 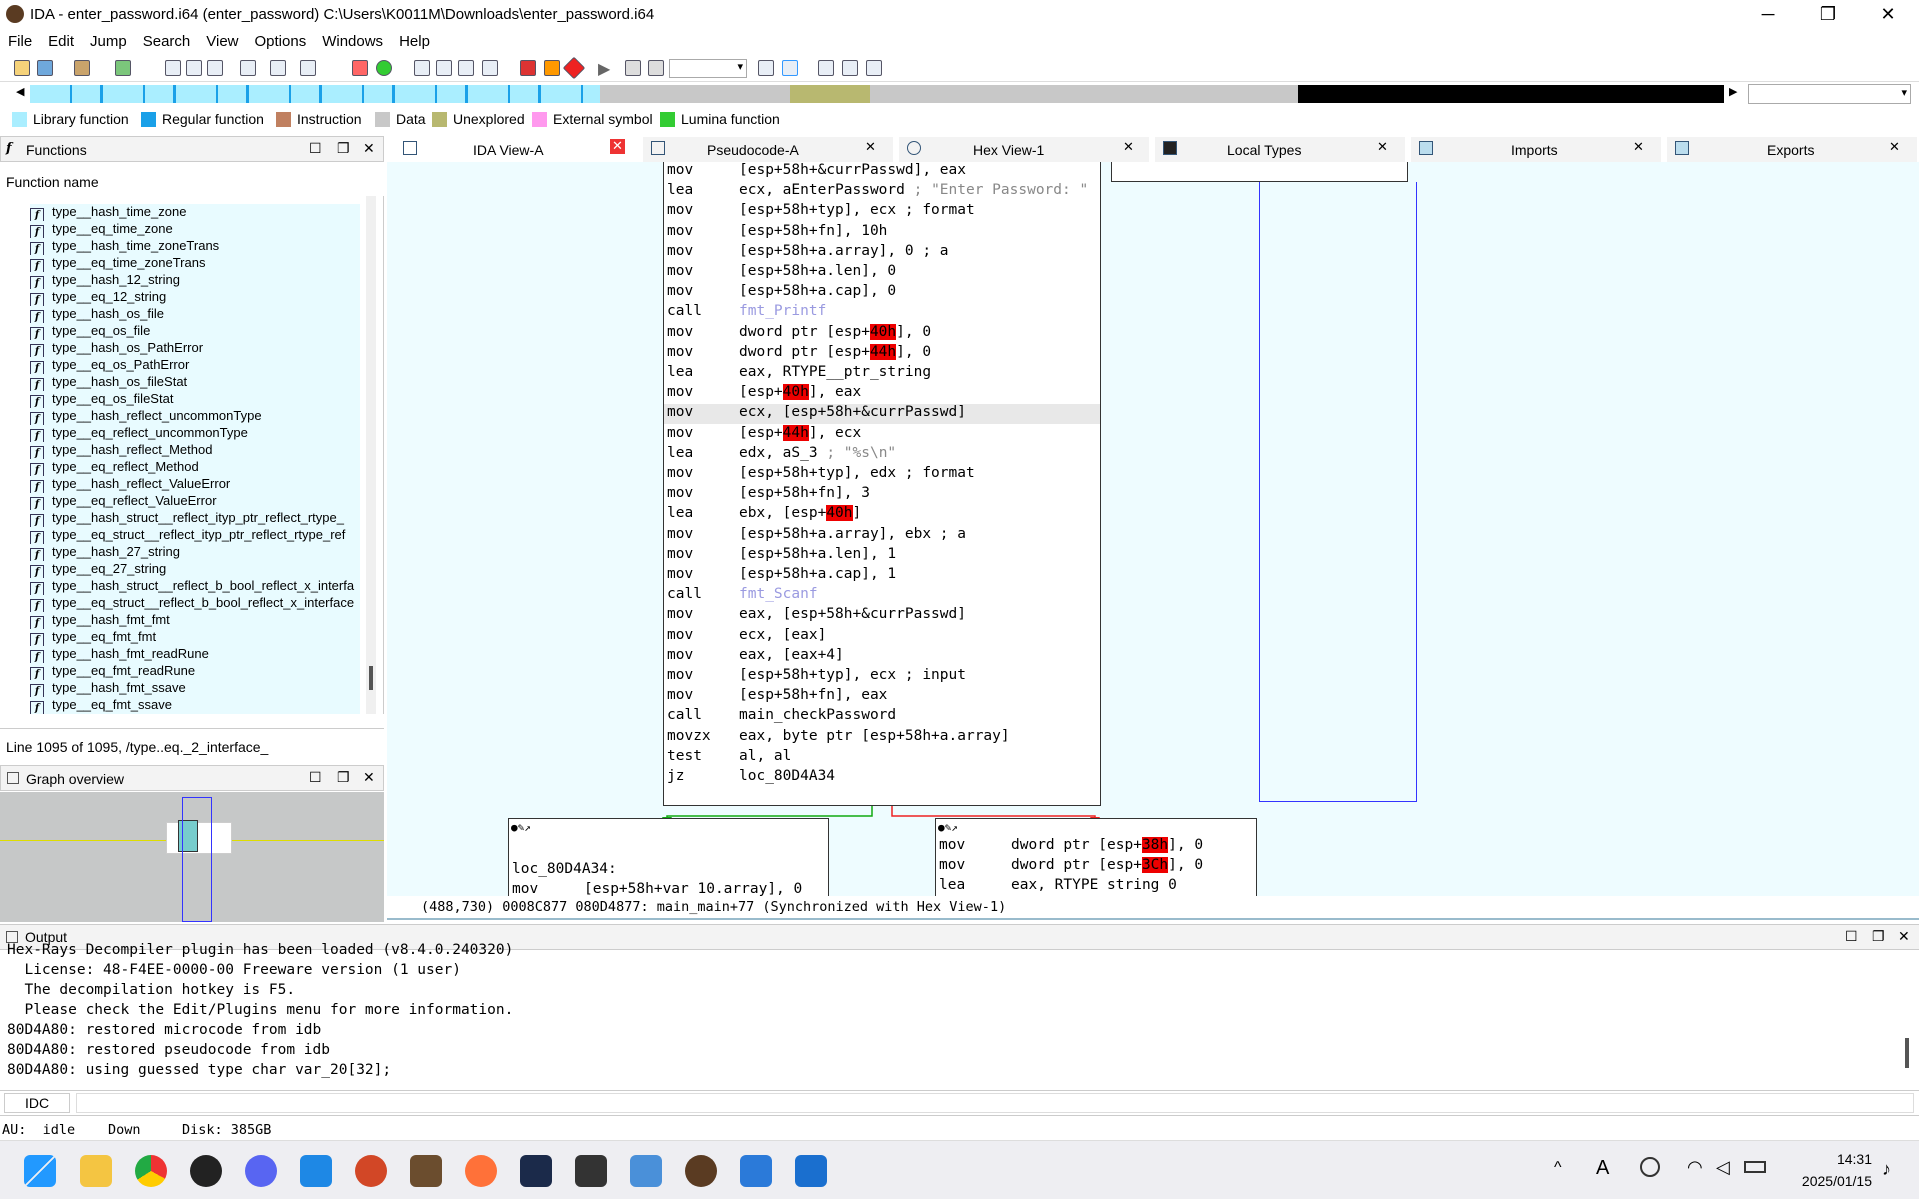 What do you see at coordinates (768, 149) in the screenshot?
I see `tab-pseudocode-a: Pseudocode-A ✕` at bounding box center [768, 149].